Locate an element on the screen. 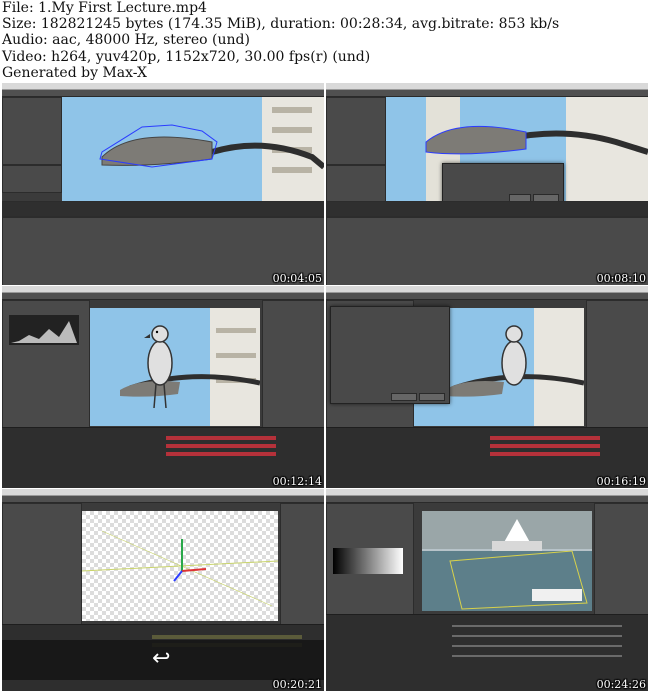  timecode: 00:12:14 is located at coordinates (297, 481).